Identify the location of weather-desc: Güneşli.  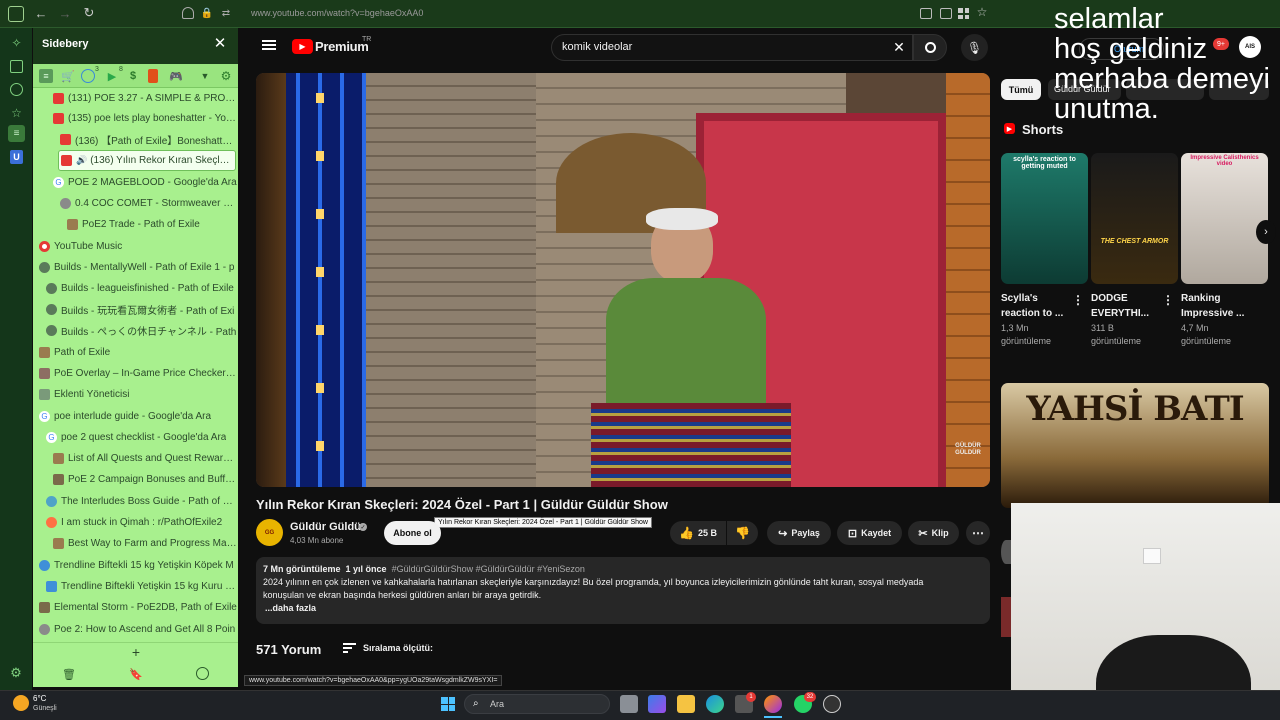
(45, 708).